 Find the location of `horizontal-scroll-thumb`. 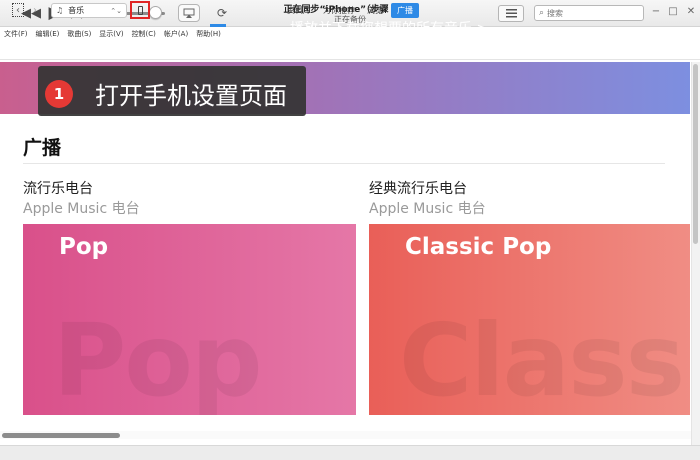

horizontal-scroll-thumb is located at coordinates (61, 435).